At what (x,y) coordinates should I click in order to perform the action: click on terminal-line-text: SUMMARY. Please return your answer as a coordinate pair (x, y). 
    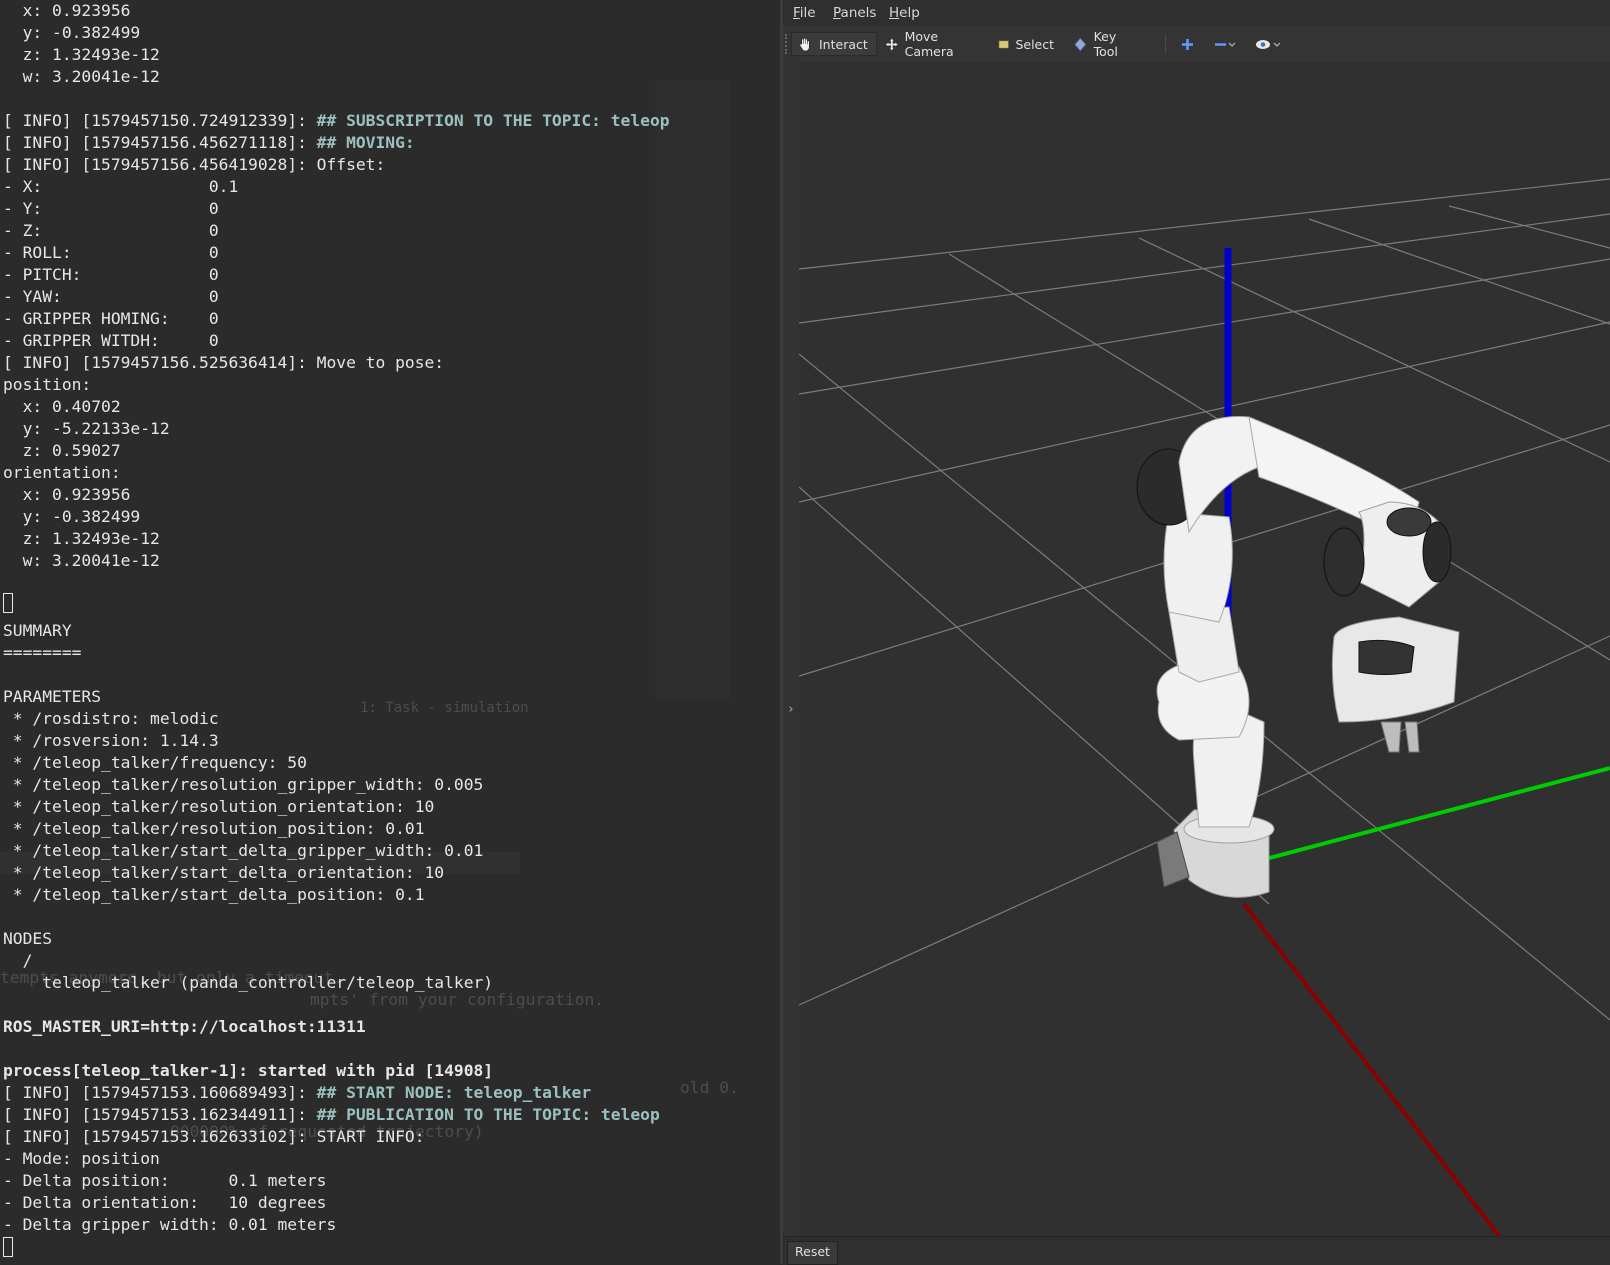
    Looking at the image, I should click on (37, 630).